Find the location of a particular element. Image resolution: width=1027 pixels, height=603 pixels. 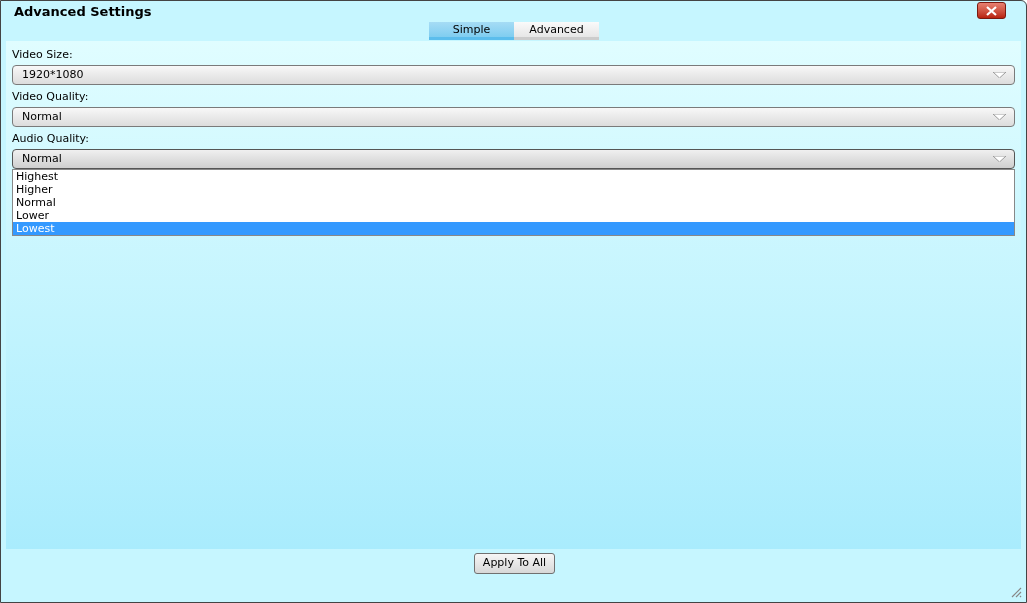

dropdown-option: Normal is located at coordinates (513, 202).